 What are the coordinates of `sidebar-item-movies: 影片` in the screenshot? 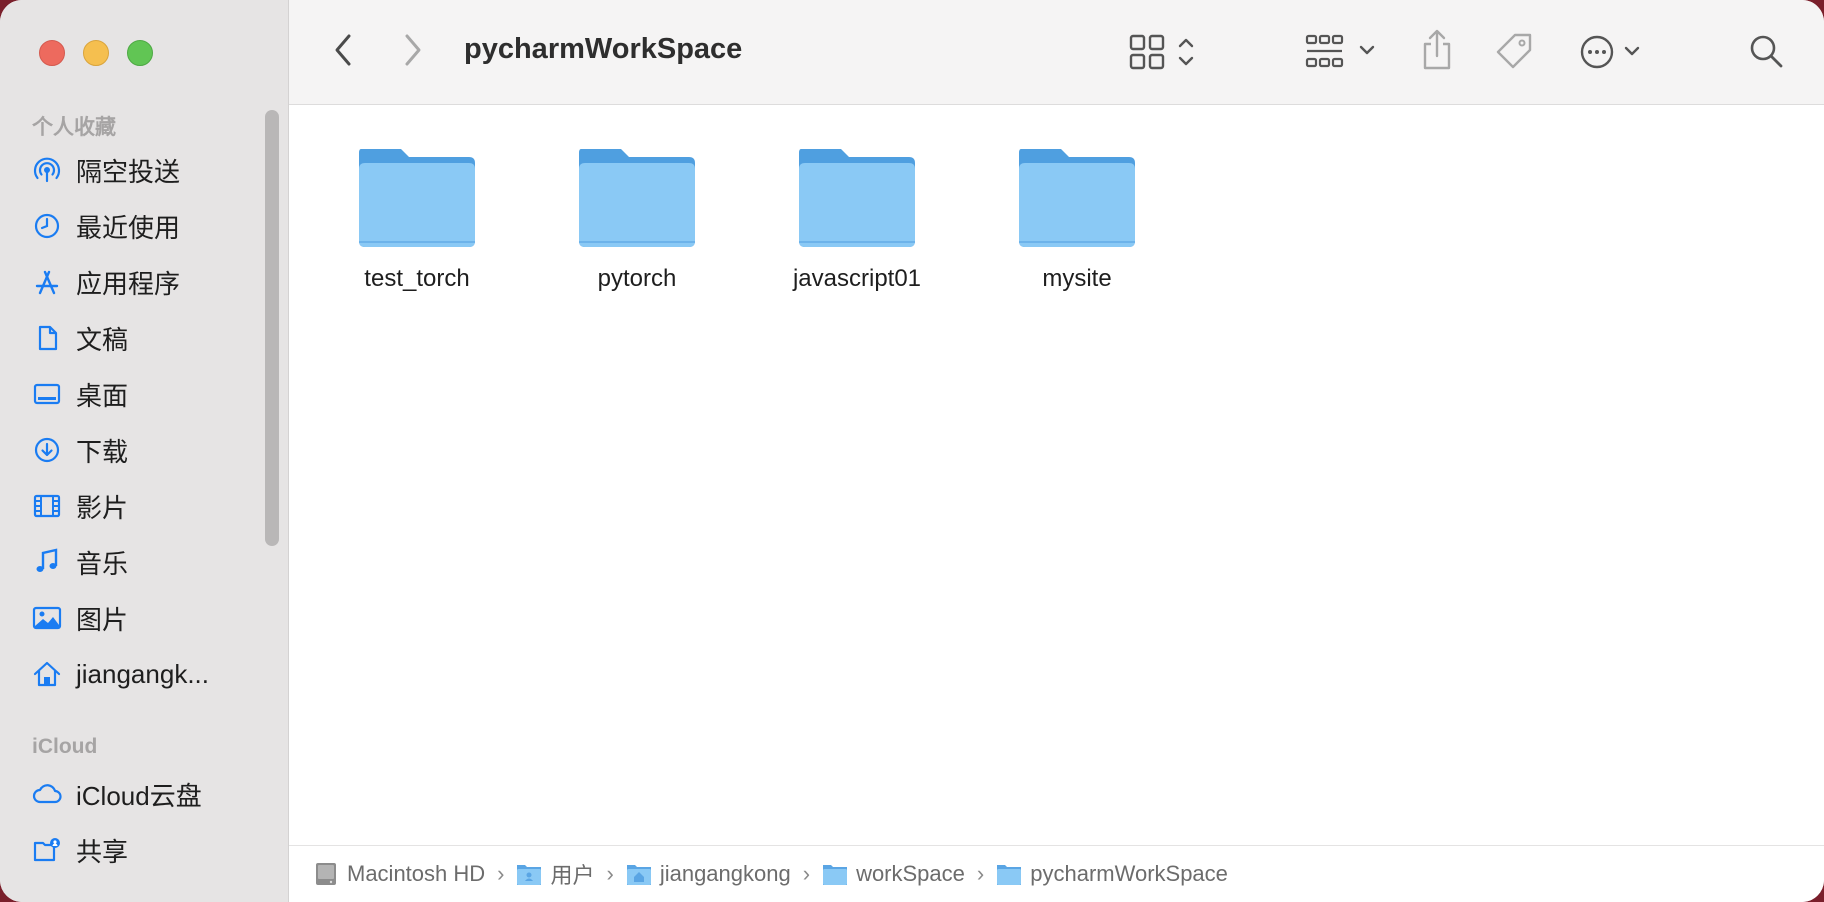 It's located at (142, 506).